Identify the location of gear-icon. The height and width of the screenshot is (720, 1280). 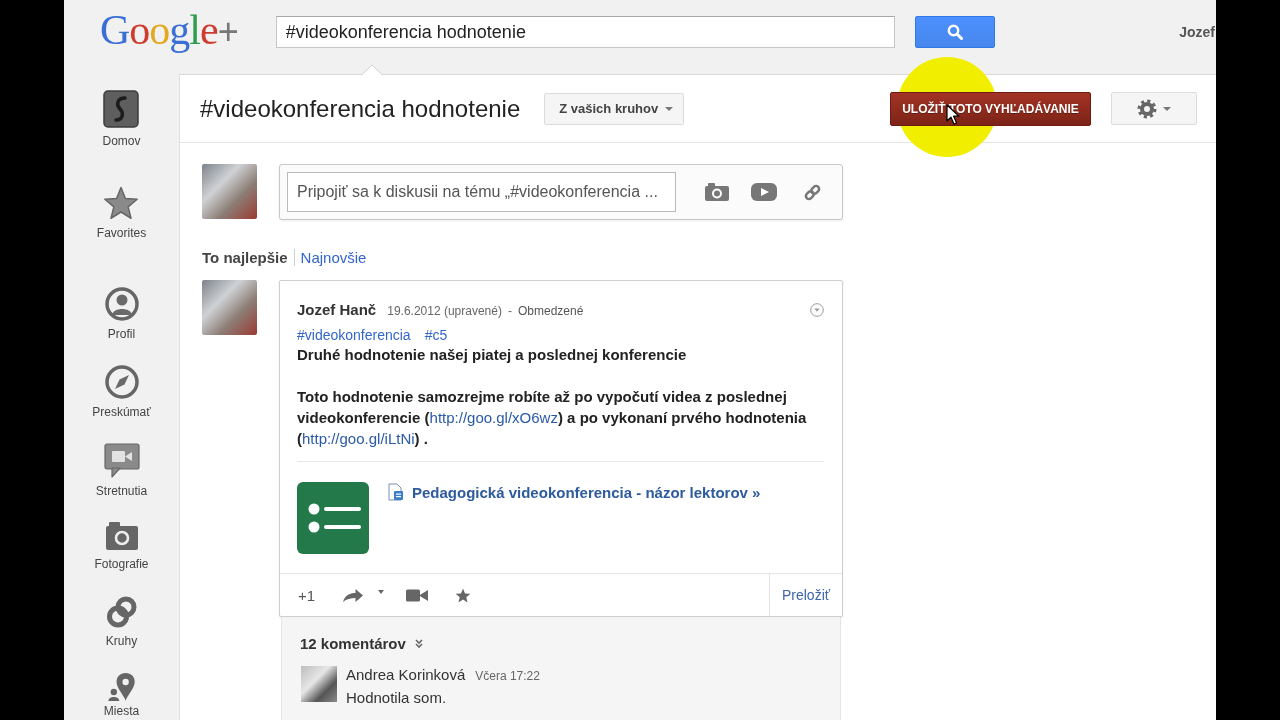
(1147, 108).